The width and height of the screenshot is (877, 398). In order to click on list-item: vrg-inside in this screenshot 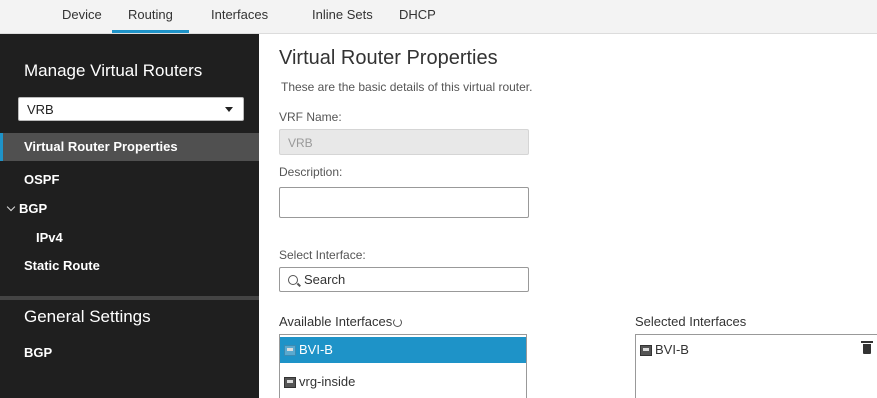, I will do `click(403, 382)`.